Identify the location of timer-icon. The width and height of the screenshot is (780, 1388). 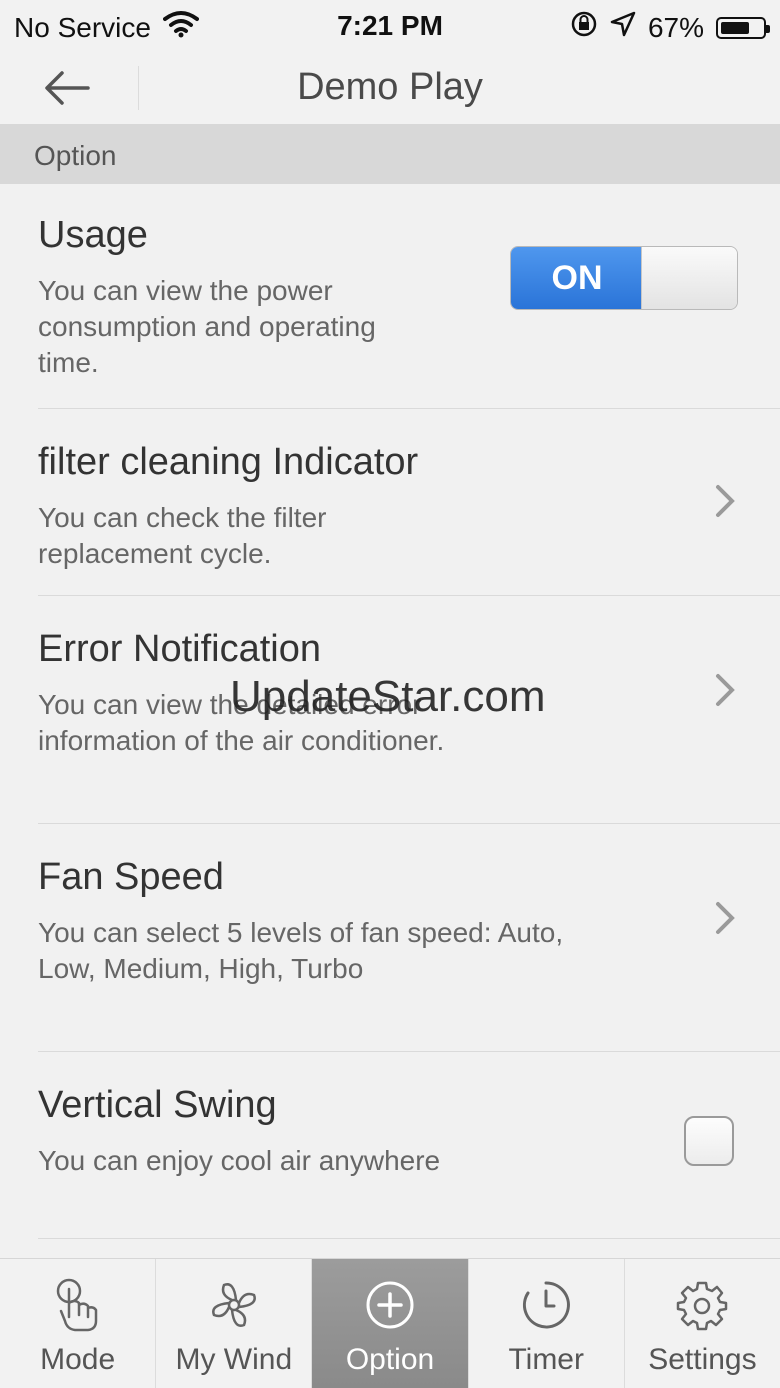
(546, 1305).